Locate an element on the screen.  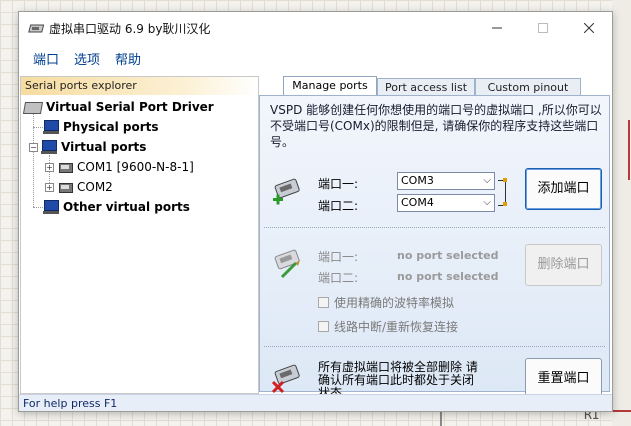
maximize-button is located at coordinates (543, 28).